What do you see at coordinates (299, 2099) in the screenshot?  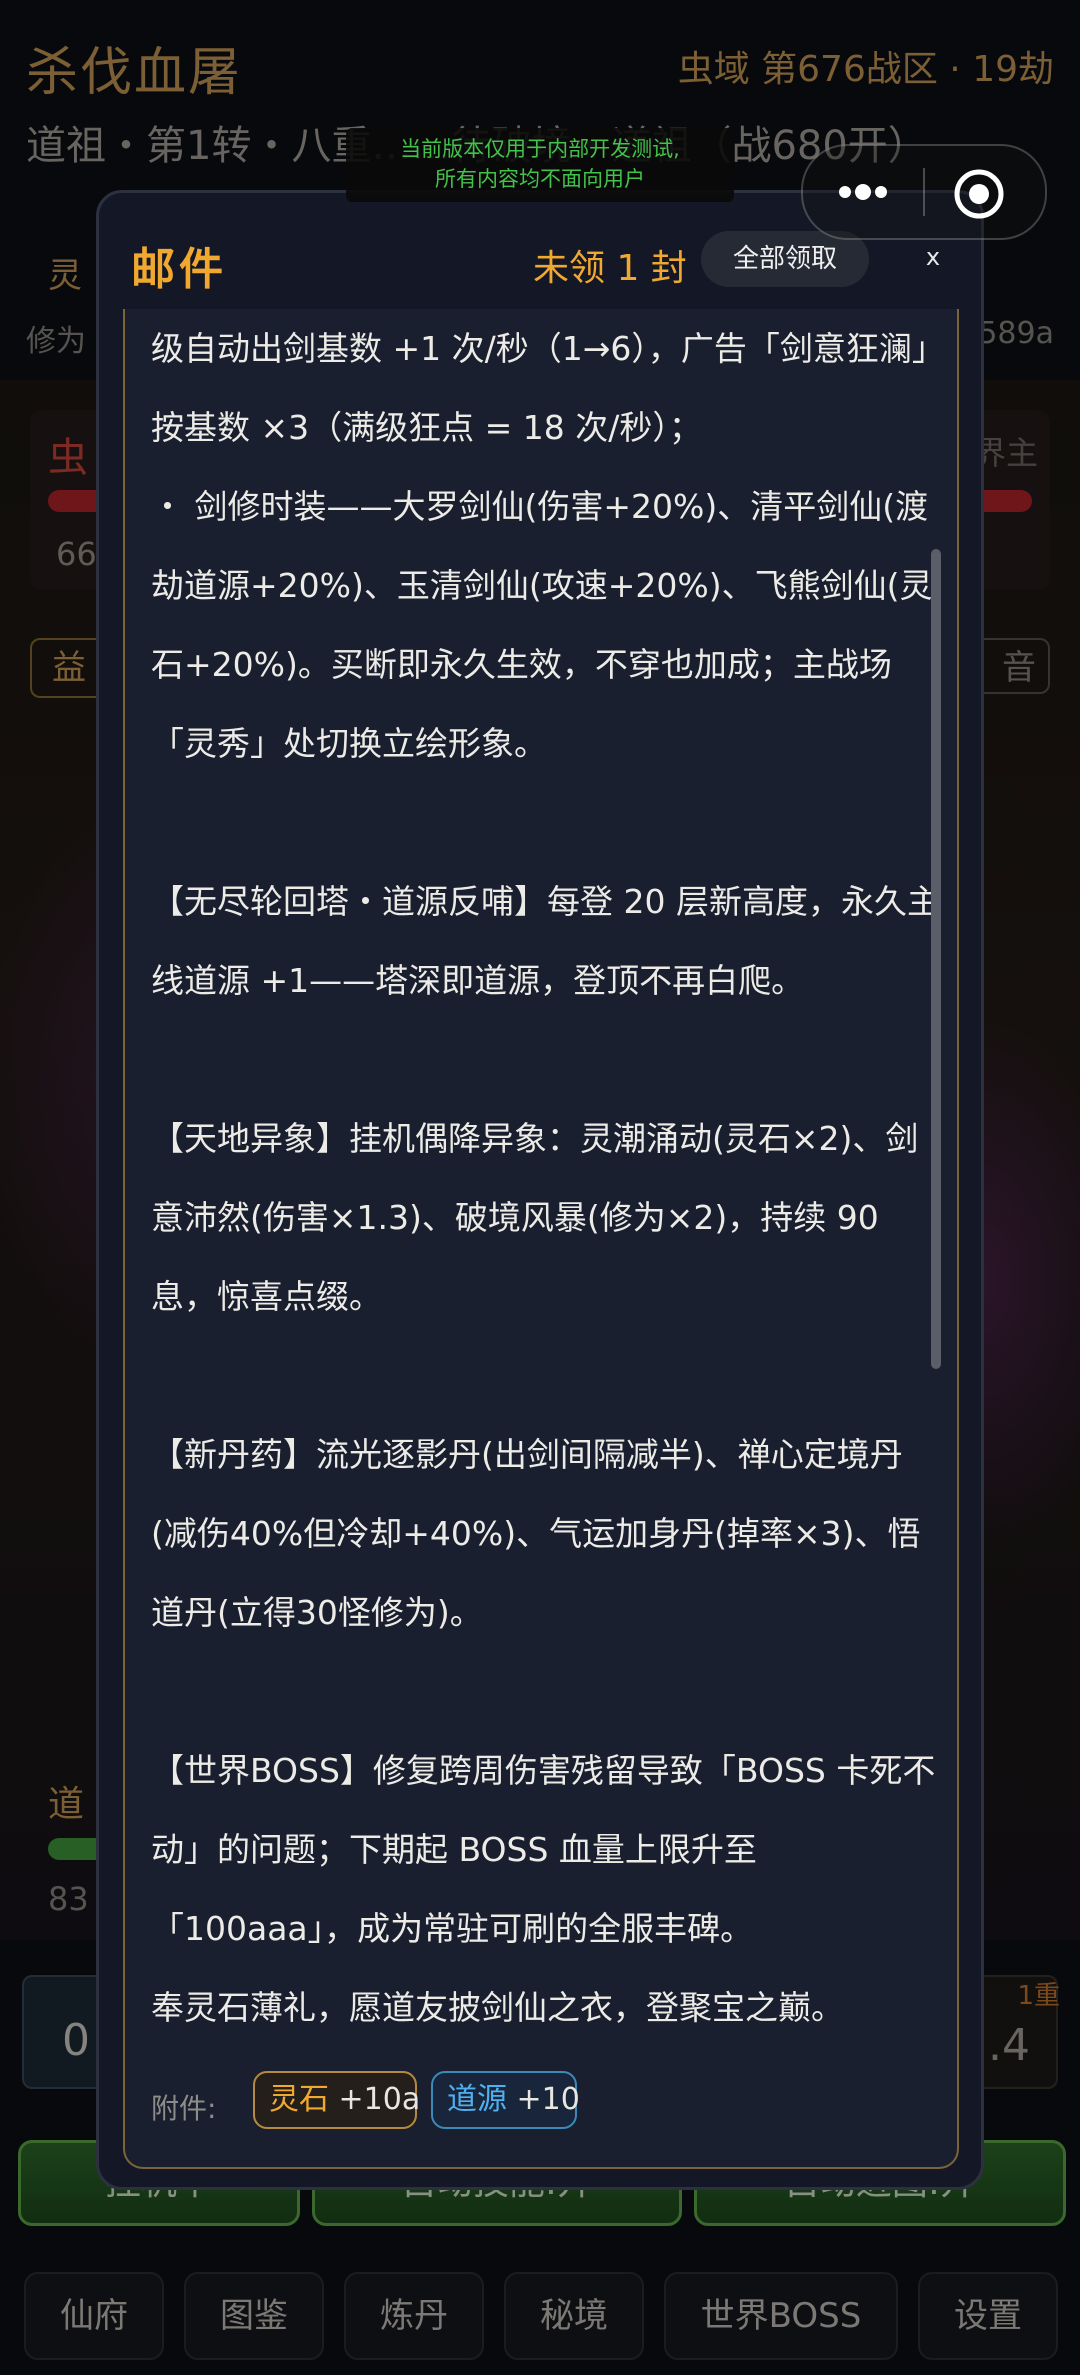 I see `attachment-name: 灵石` at bounding box center [299, 2099].